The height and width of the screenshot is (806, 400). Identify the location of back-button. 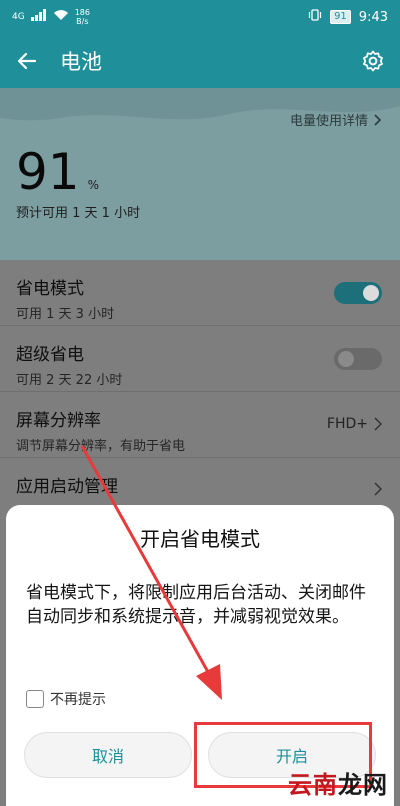
(27, 61).